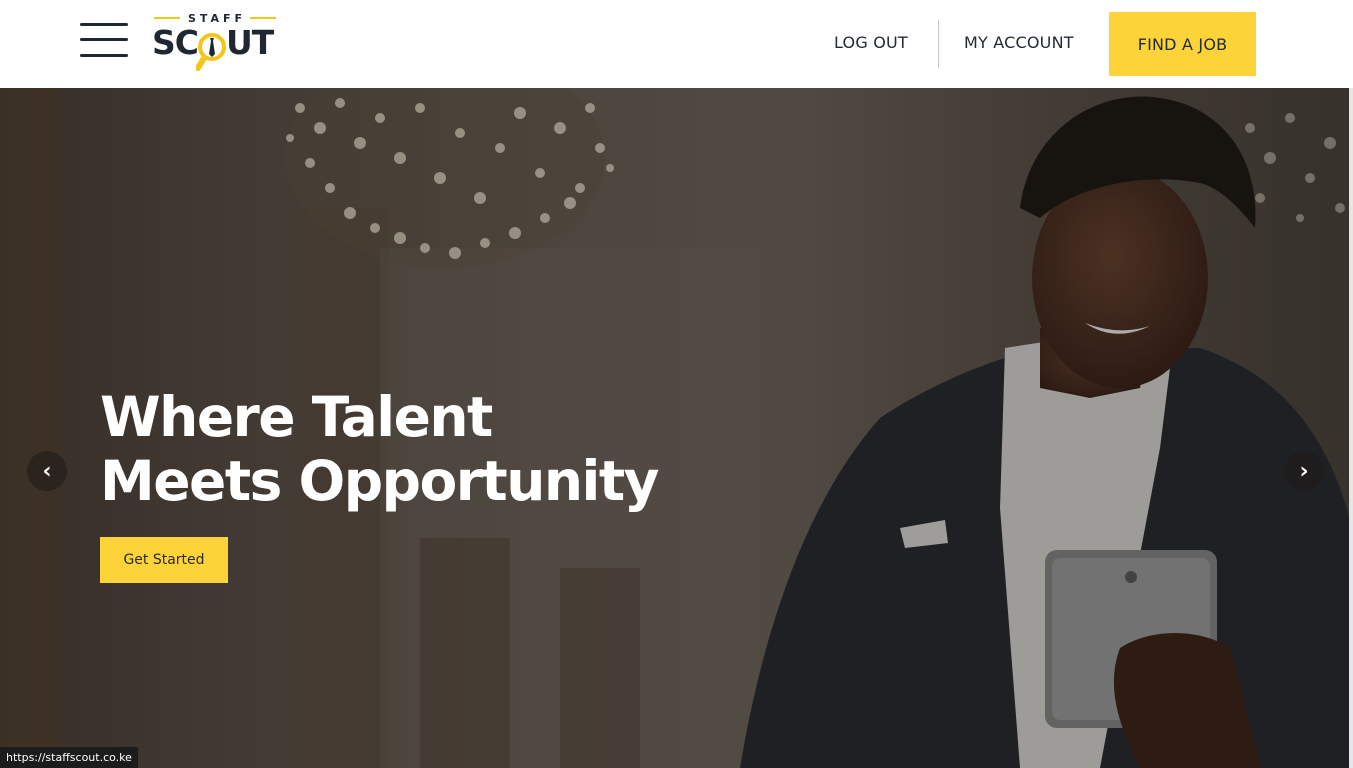 The width and height of the screenshot is (1353, 768). What do you see at coordinates (1019, 42) in the screenshot?
I see `my-account-link: MY ACCOUNT` at bounding box center [1019, 42].